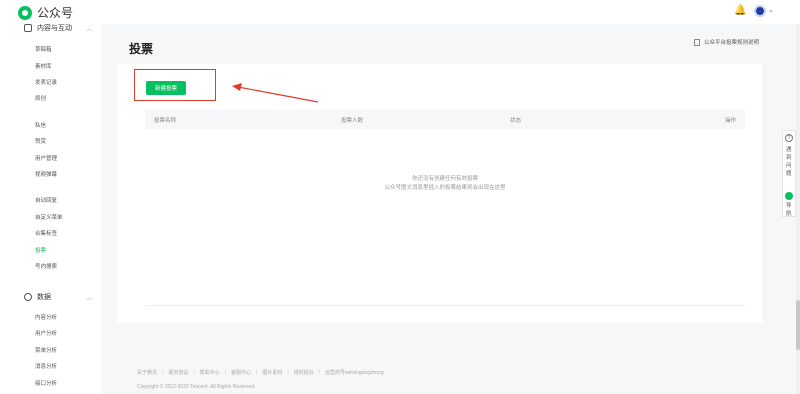 This screenshot has height=394, width=800. What do you see at coordinates (731, 121) in the screenshot?
I see `column-header-actions: 操作` at bounding box center [731, 121].